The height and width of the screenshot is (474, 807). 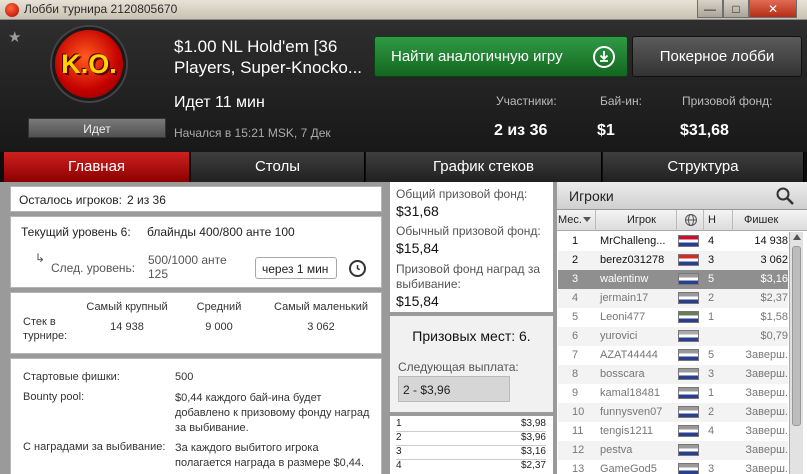 What do you see at coordinates (533, 423) in the screenshot?
I see `payout-amount: $3,98` at bounding box center [533, 423].